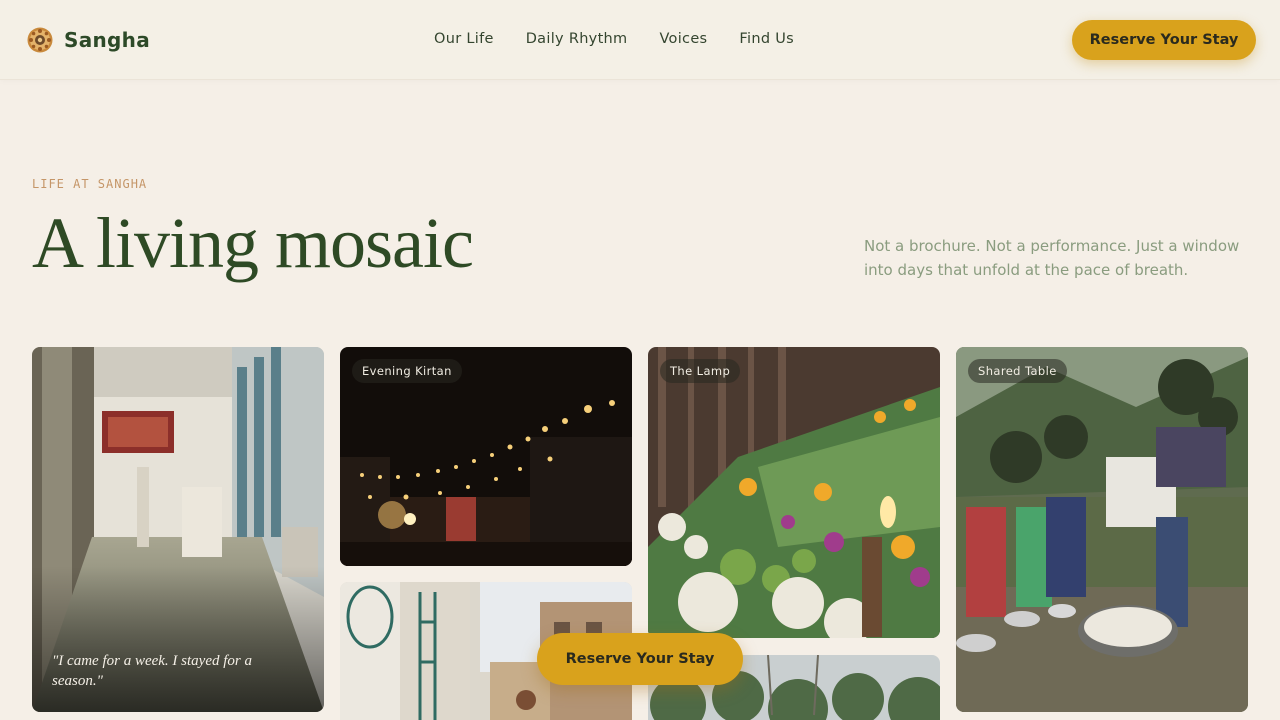 The image size is (1280, 720). I want to click on tile-caption: Evening Kirtan, so click(407, 371).